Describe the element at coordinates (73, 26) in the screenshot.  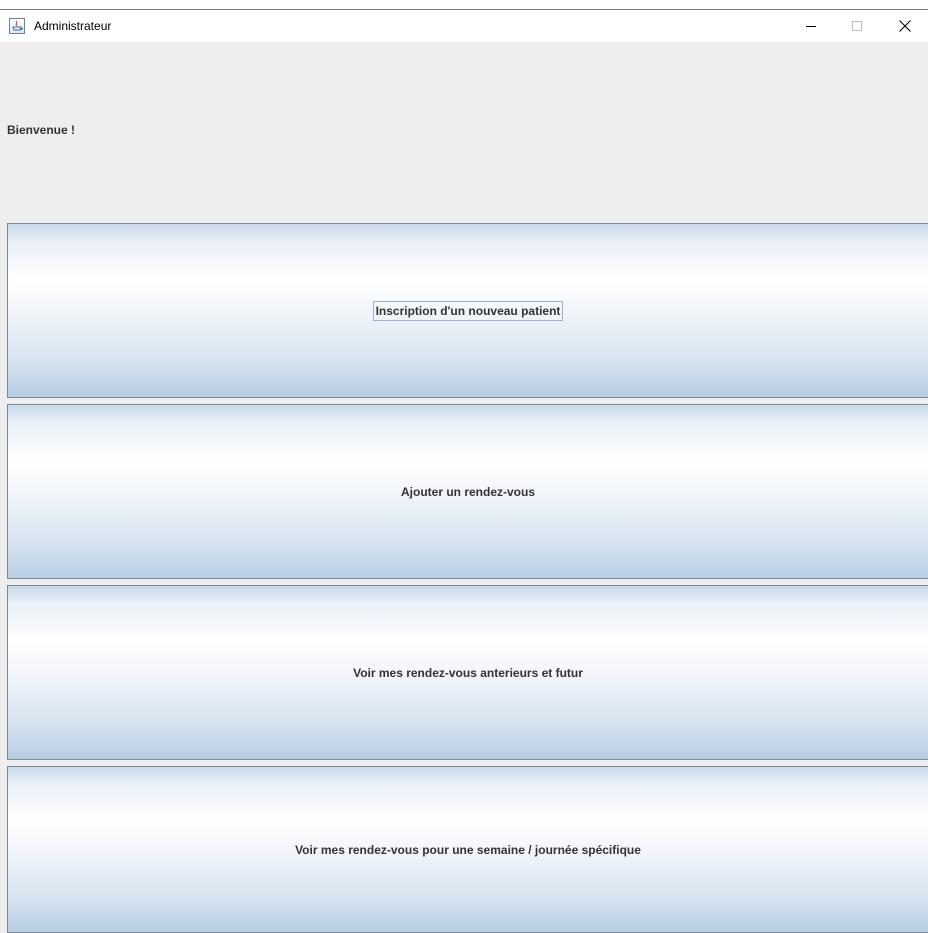
I see `window-title: Administrateur` at that location.